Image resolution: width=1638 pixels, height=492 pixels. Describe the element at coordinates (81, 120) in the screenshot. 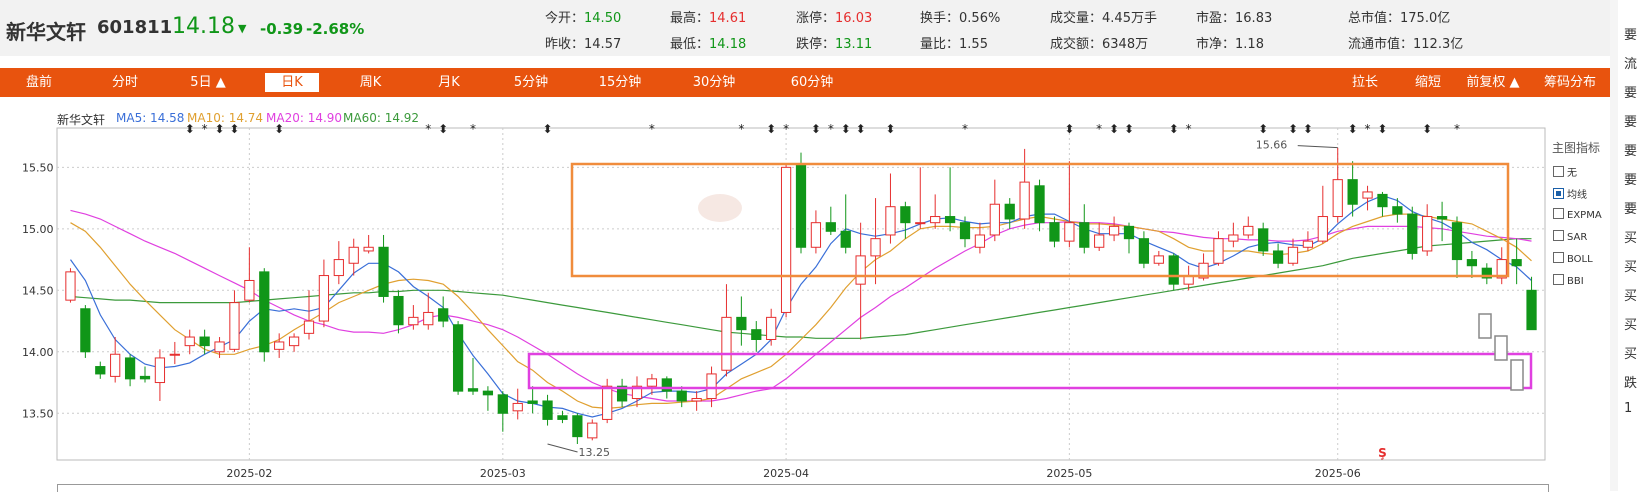

I see `chart-title: 新华文轩` at that location.